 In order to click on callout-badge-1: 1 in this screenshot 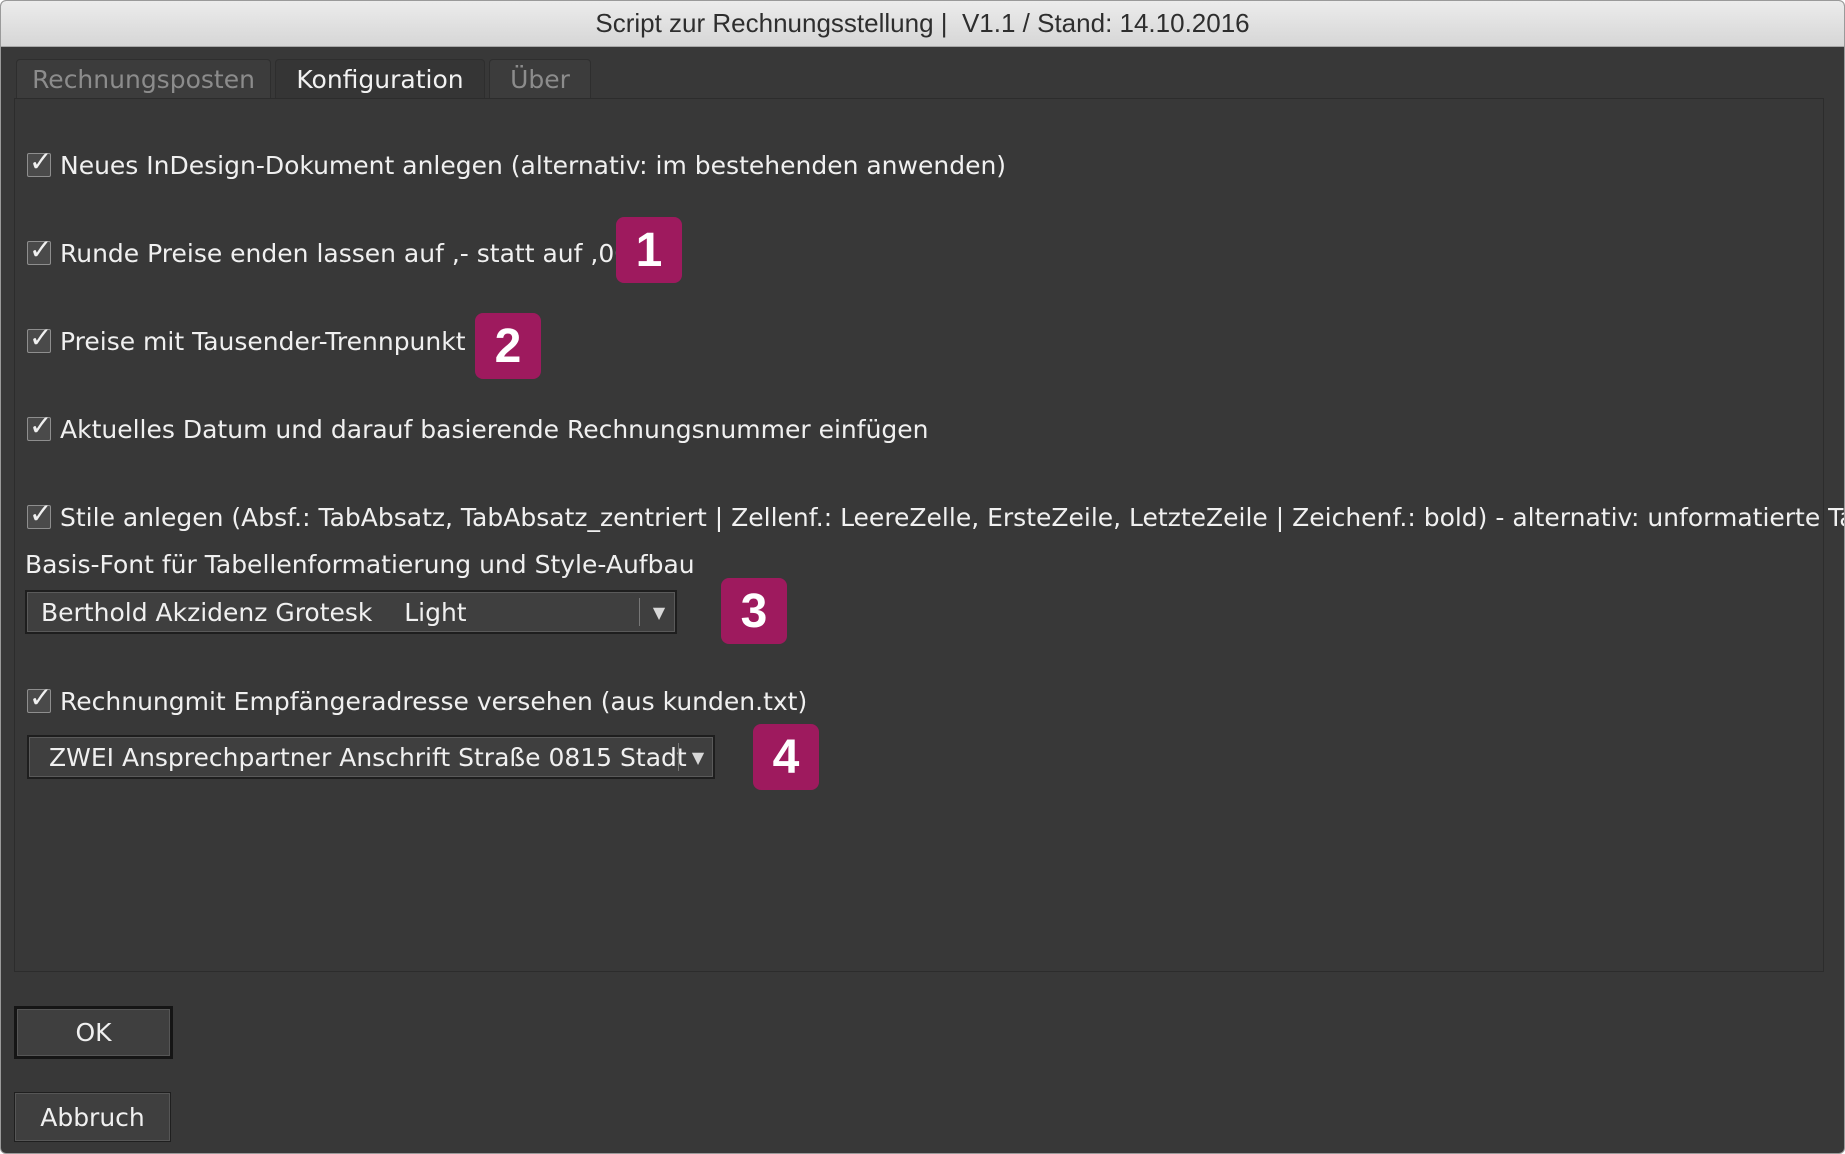, I will do `click(649, 250)`.